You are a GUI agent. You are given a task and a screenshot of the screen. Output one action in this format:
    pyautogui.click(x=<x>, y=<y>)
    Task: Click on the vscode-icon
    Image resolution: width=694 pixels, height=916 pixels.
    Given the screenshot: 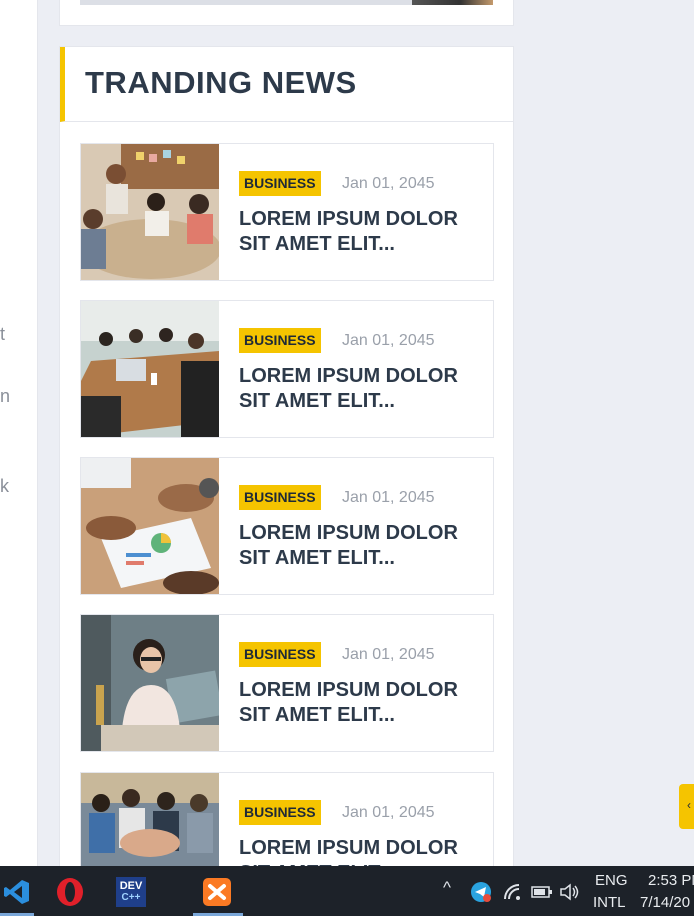 What is the action you would take?
    pyautogui.click(x=17, y=892)
    